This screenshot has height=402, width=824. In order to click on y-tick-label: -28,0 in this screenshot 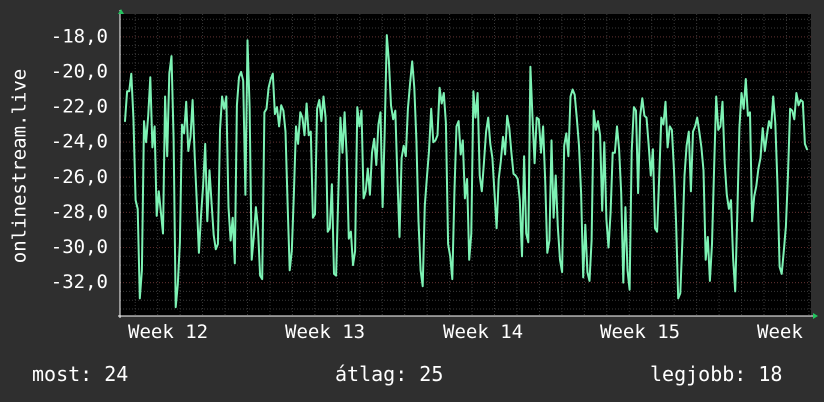, I will do `click(79, 212)`.